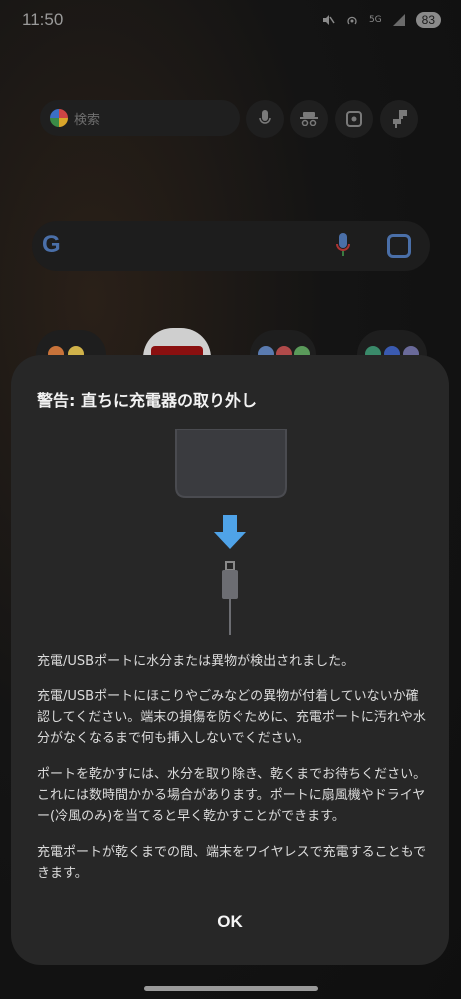  I want to click on status-icons: 5G 83, so click(381, 20).